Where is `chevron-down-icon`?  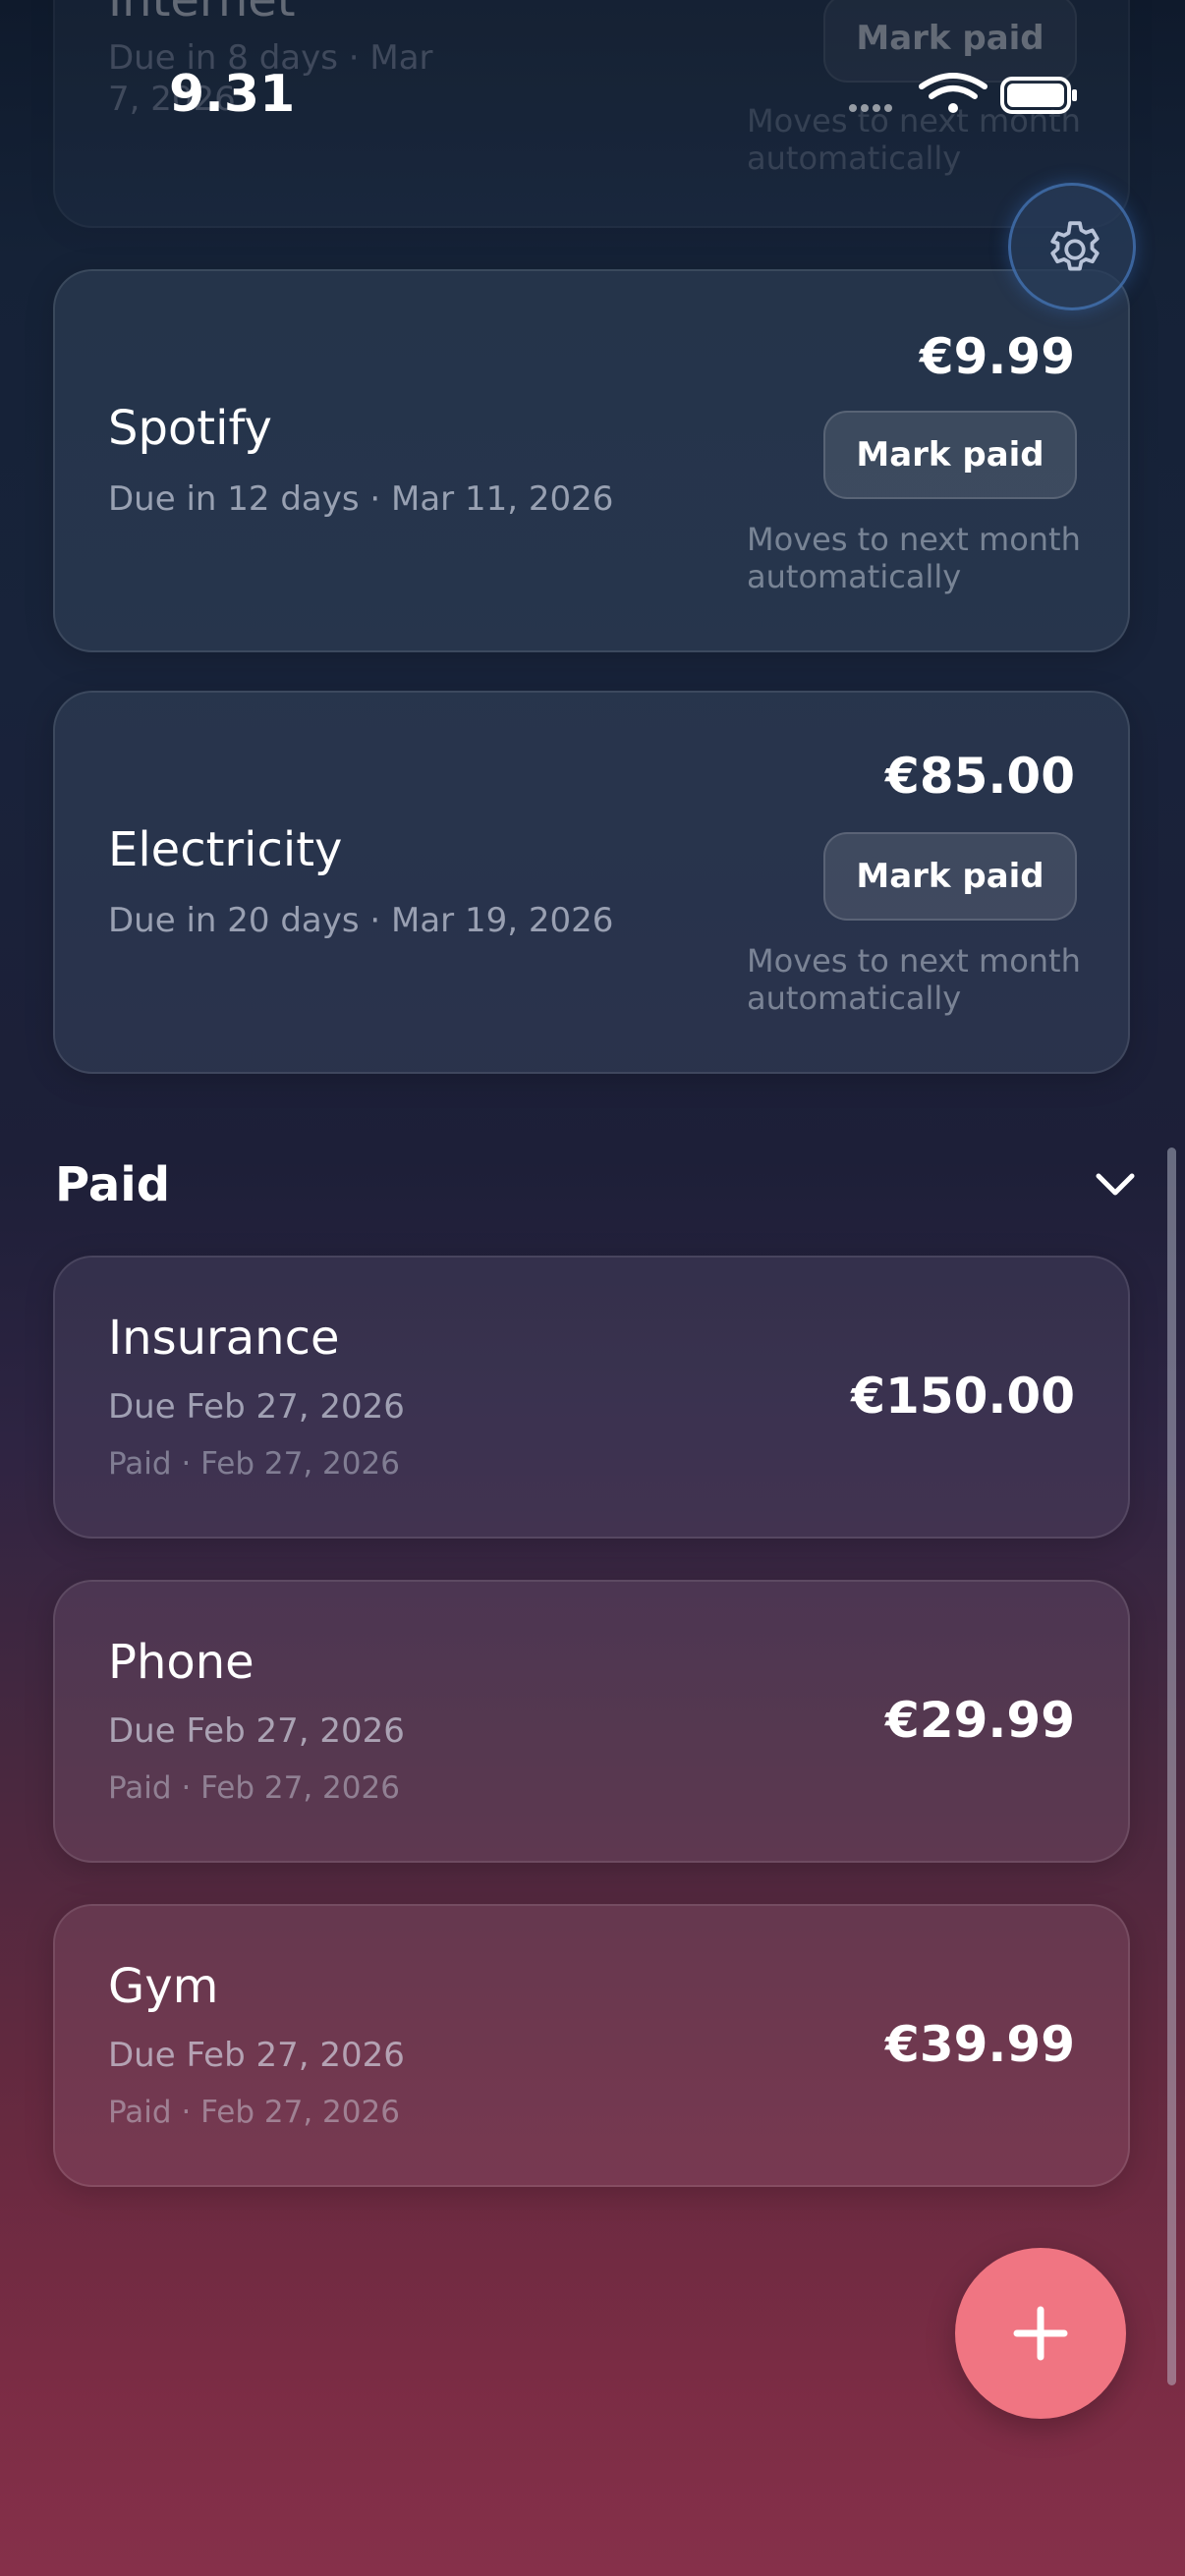 chevron-down-icon is located at coordinates (1115, 1184).